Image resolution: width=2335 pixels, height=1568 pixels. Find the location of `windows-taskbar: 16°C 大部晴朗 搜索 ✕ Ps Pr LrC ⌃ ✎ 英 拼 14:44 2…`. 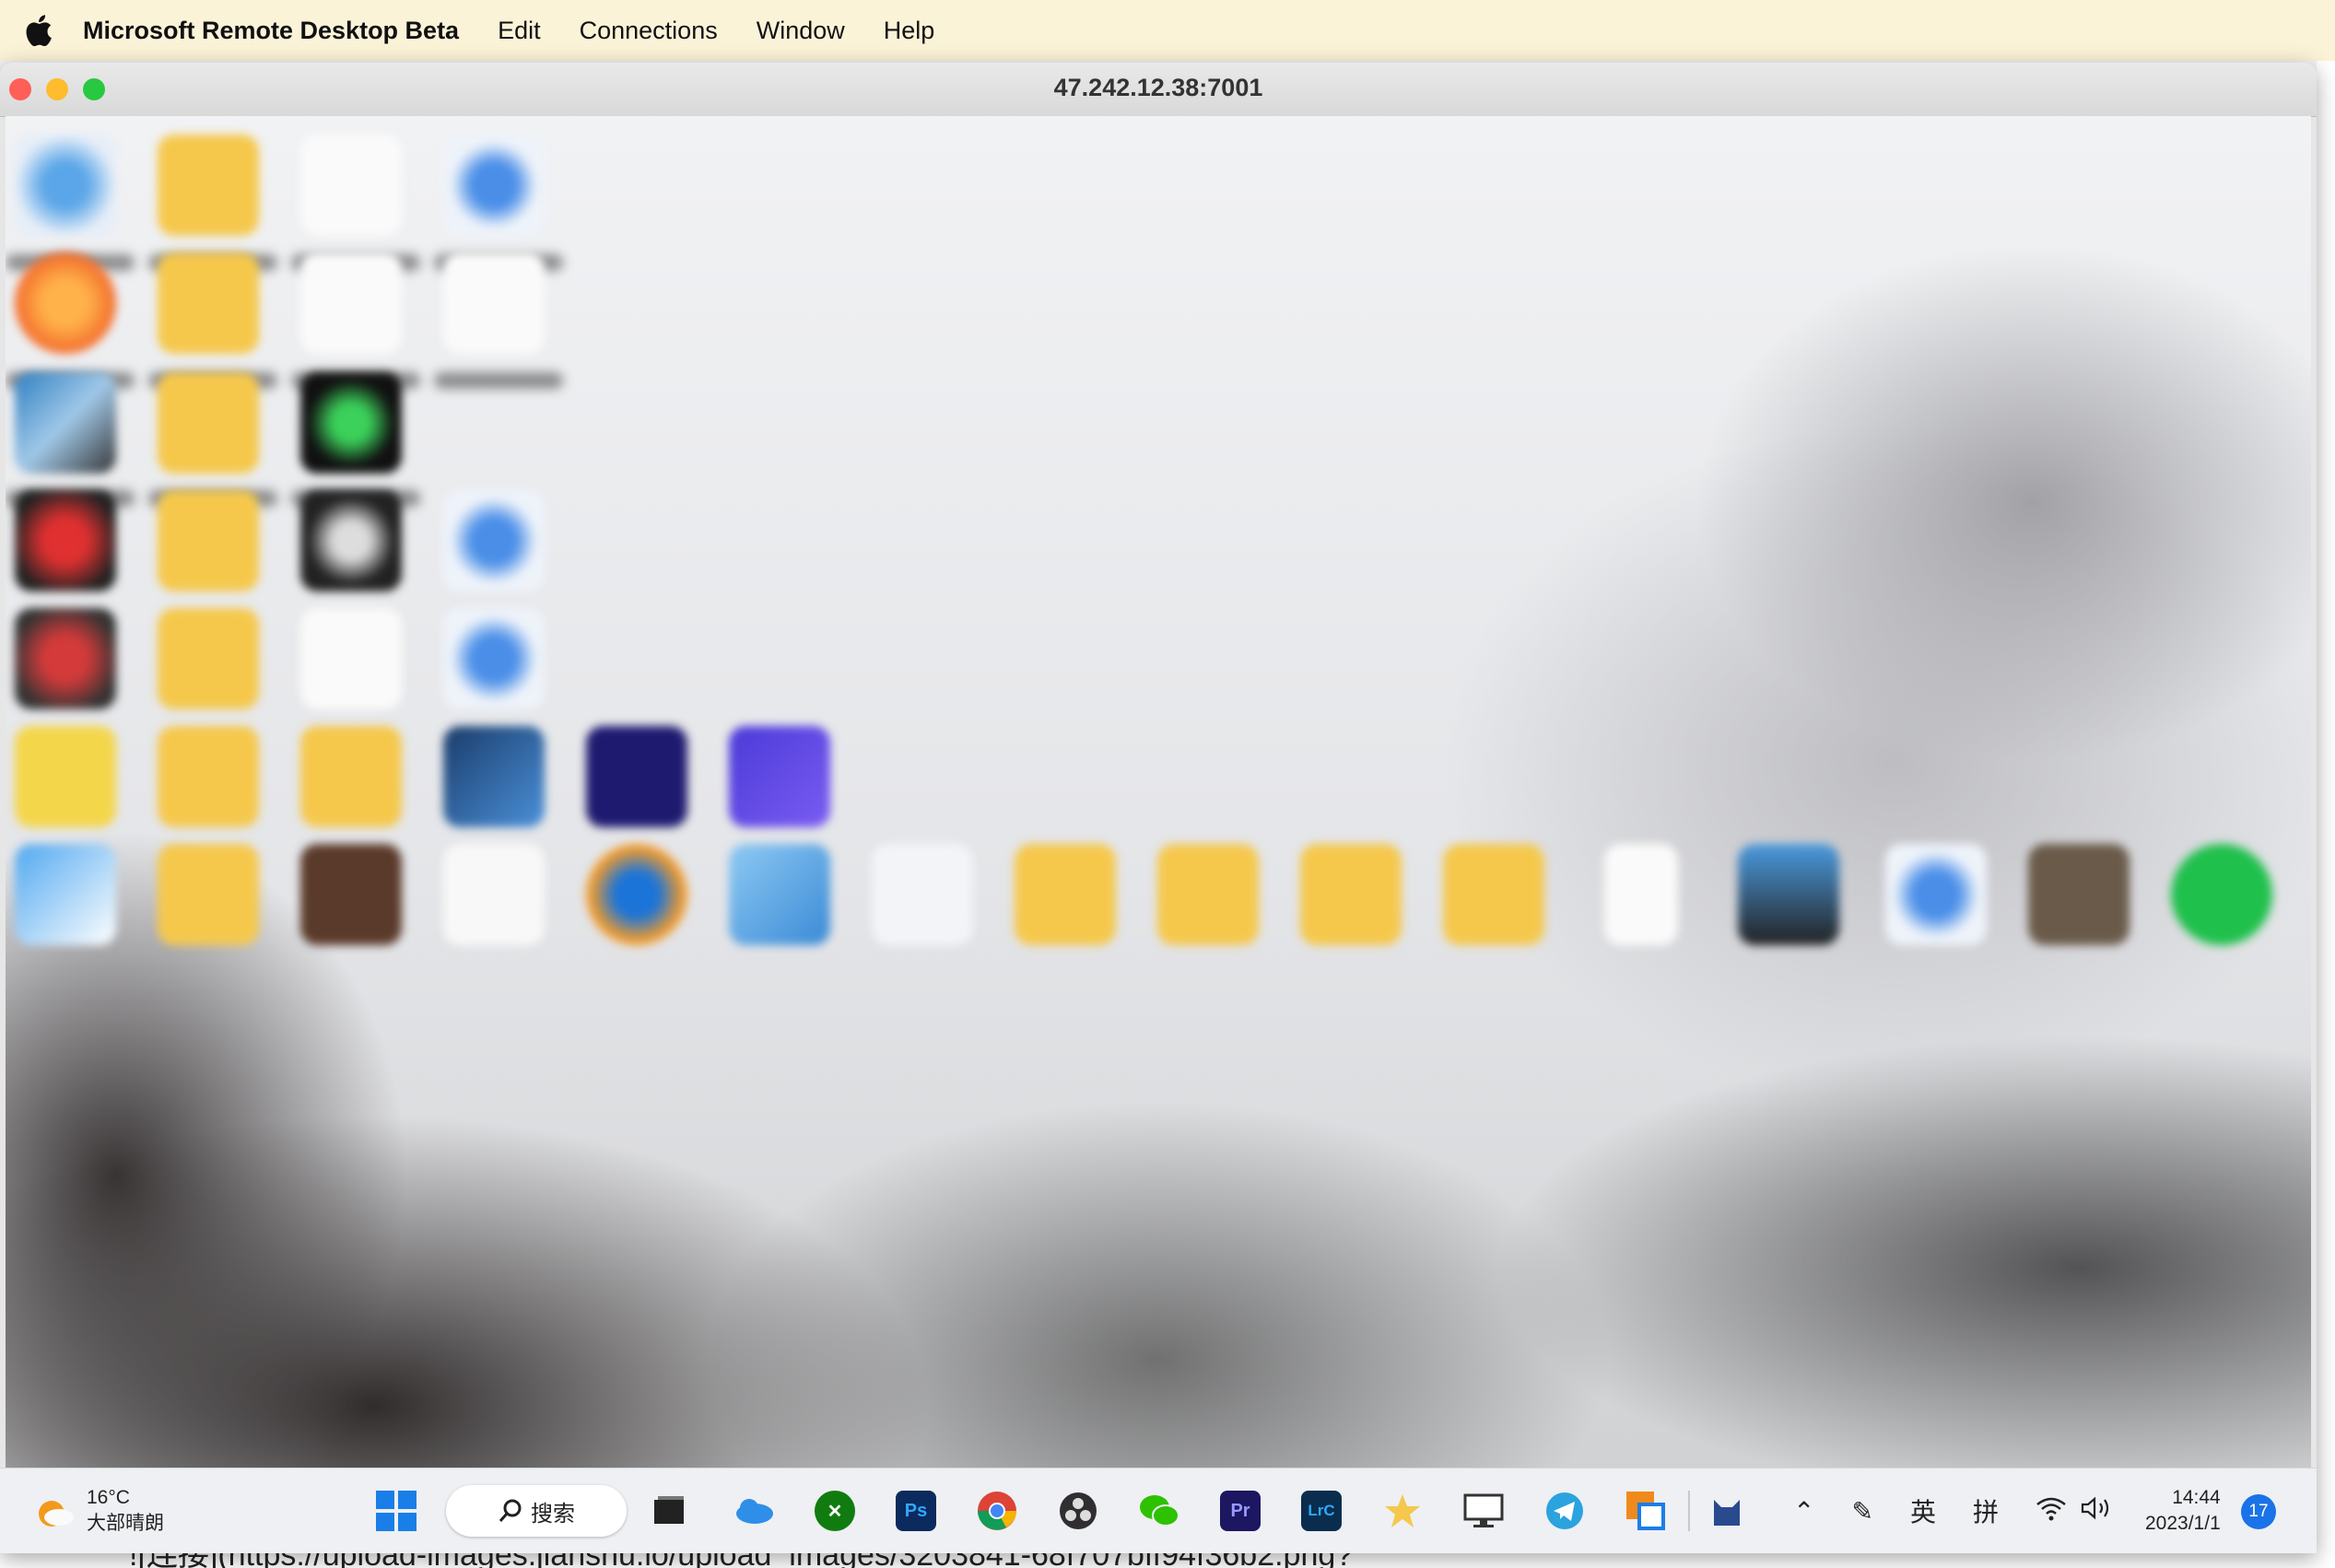

windows-taskbar: 16°C 大部晴朗 搜索 ✕ Ps Pr LrC ⌃ ✎ 英 拼 14:44 2… is located at coordinates (1158, 1510).